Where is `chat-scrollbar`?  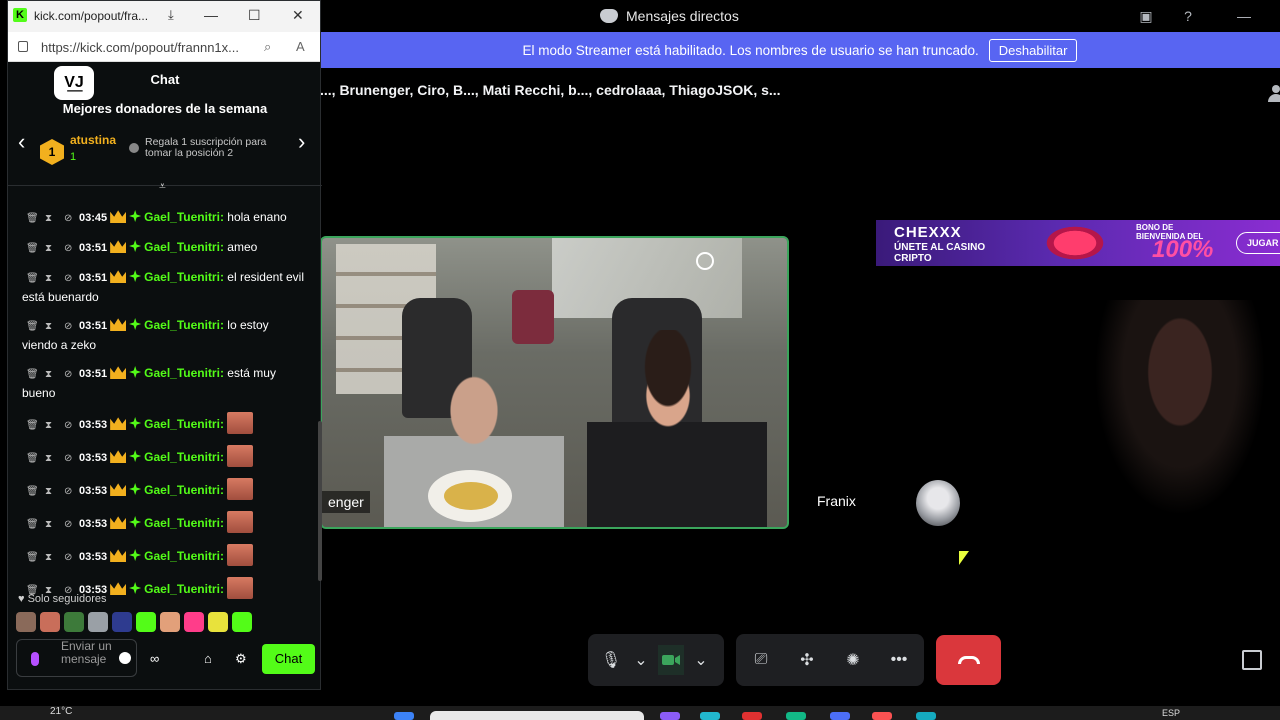
chat-scrollbar is located at coordinates (320, 501).